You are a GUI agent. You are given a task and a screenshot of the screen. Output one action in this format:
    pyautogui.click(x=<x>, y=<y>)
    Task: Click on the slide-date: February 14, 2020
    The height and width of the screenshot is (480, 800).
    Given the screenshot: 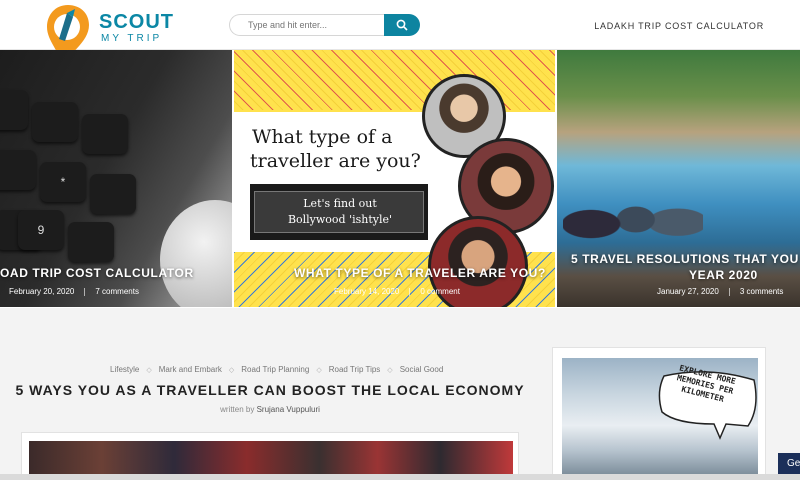 What is the action you would take?
    pyautogui.click(x=367, y=291)
    